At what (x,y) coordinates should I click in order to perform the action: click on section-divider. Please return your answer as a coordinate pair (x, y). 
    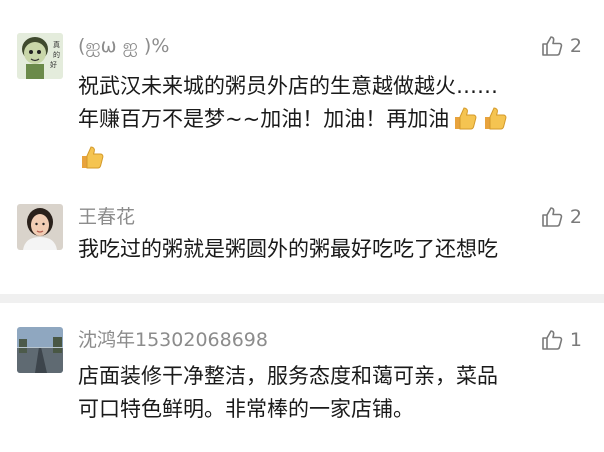
    Looking at the image, I should click on (302, 298).